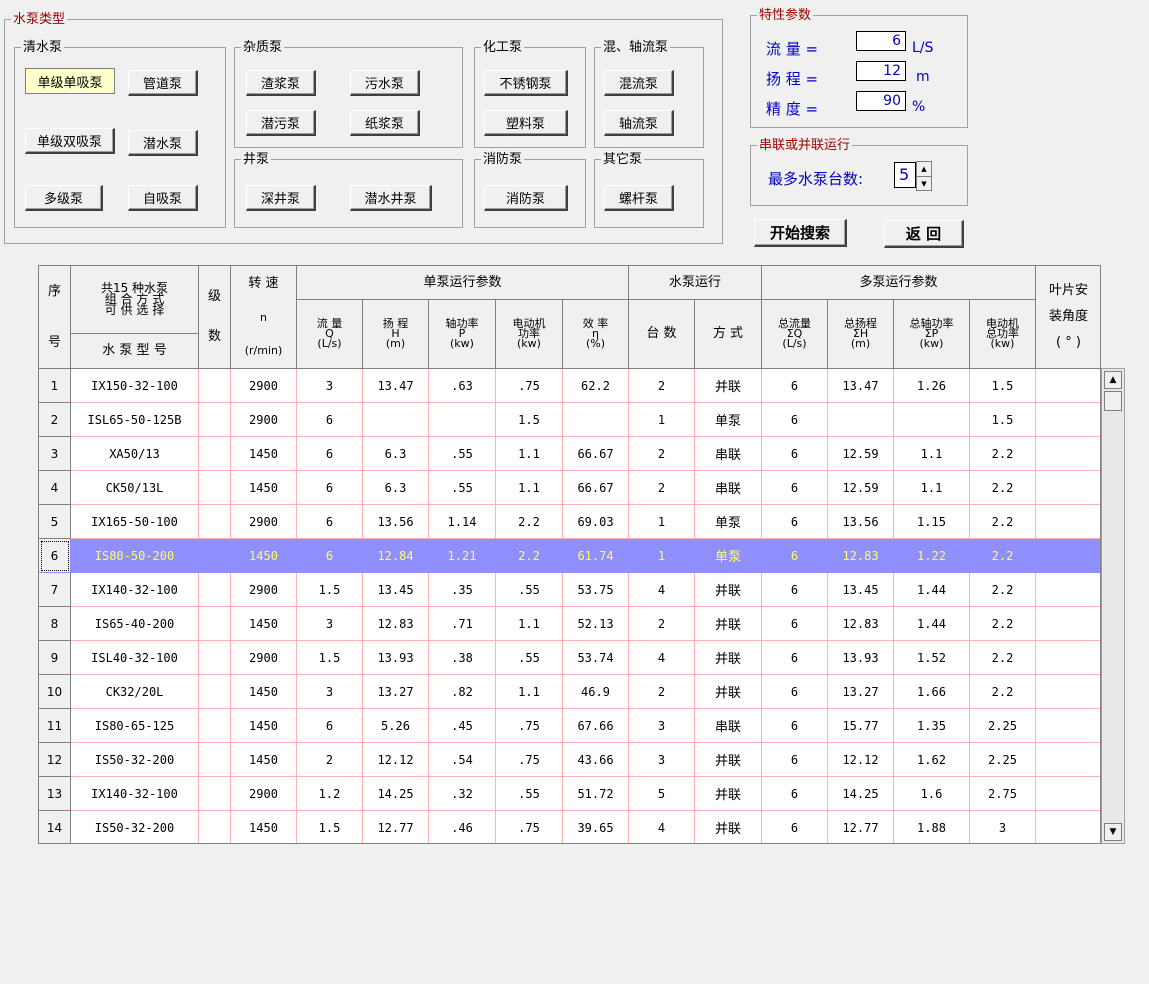  What do you see at coordinates (932, 454) in the screenshot?
I see `cell-total-shaft: 1.1` at bounding box center [932, 454].